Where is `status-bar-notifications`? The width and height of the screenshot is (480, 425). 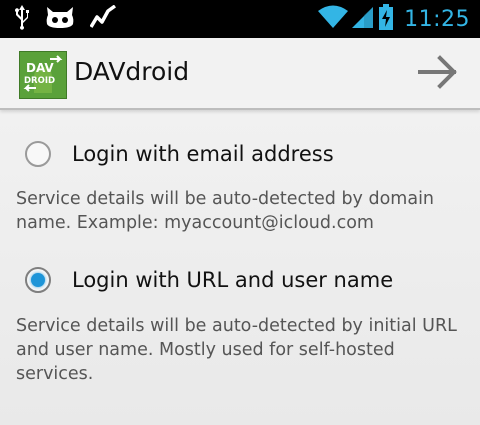 status-bar-notifications is located at coordinates (65, 19).